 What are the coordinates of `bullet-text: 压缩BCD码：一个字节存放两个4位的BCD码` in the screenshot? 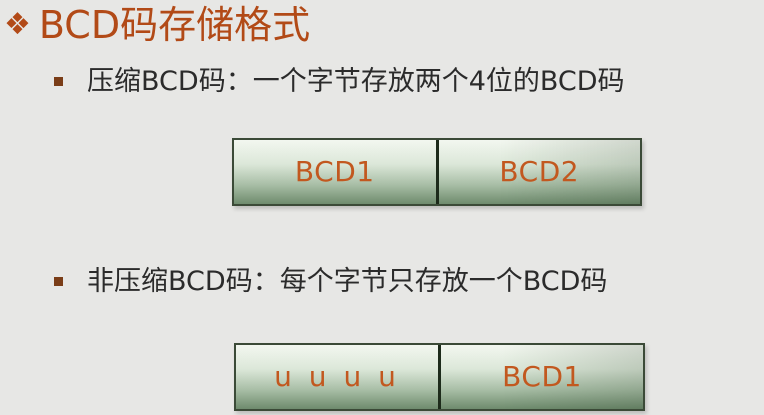 It's located at (356, 81).